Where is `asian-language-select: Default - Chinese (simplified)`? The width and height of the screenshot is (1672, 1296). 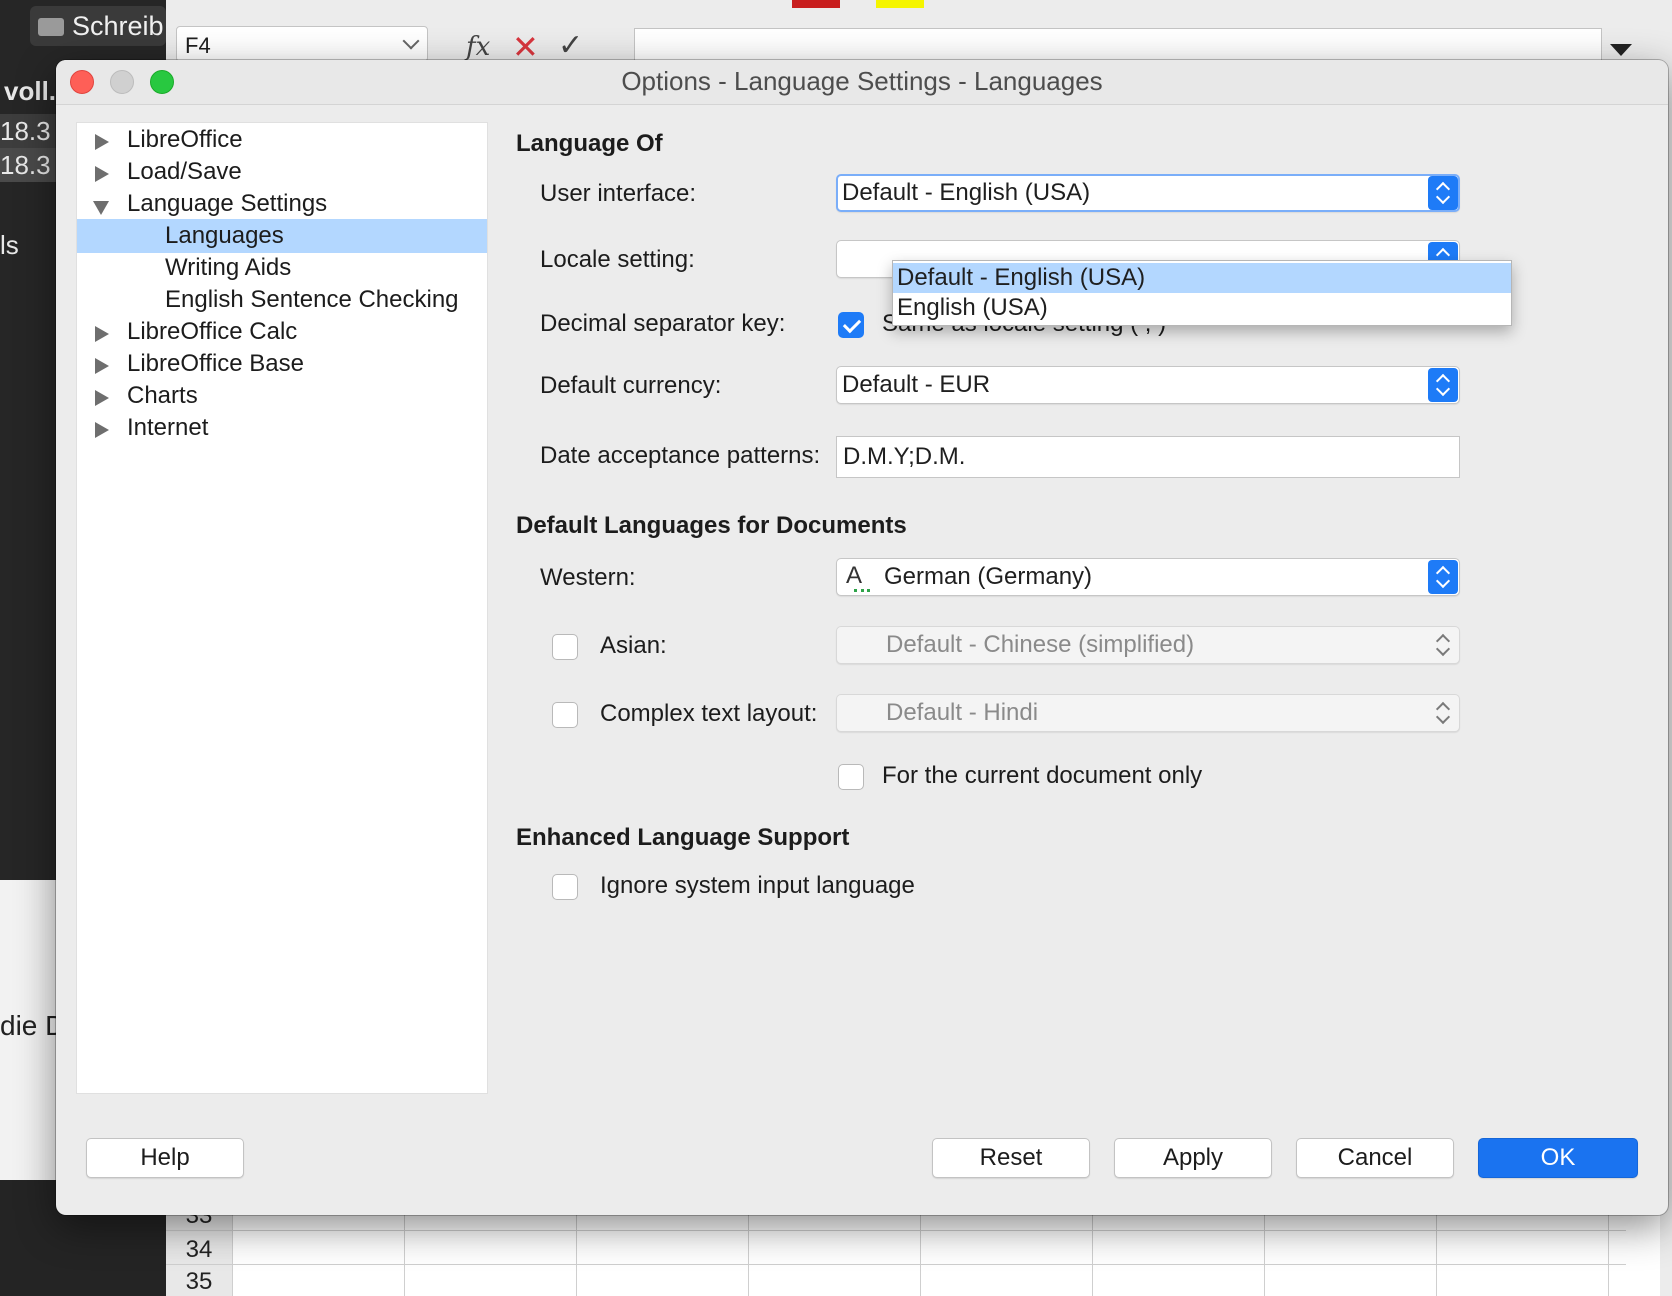
asian-language-select: Default - Chinese (simplified) is located at coordinates (1148, 645).